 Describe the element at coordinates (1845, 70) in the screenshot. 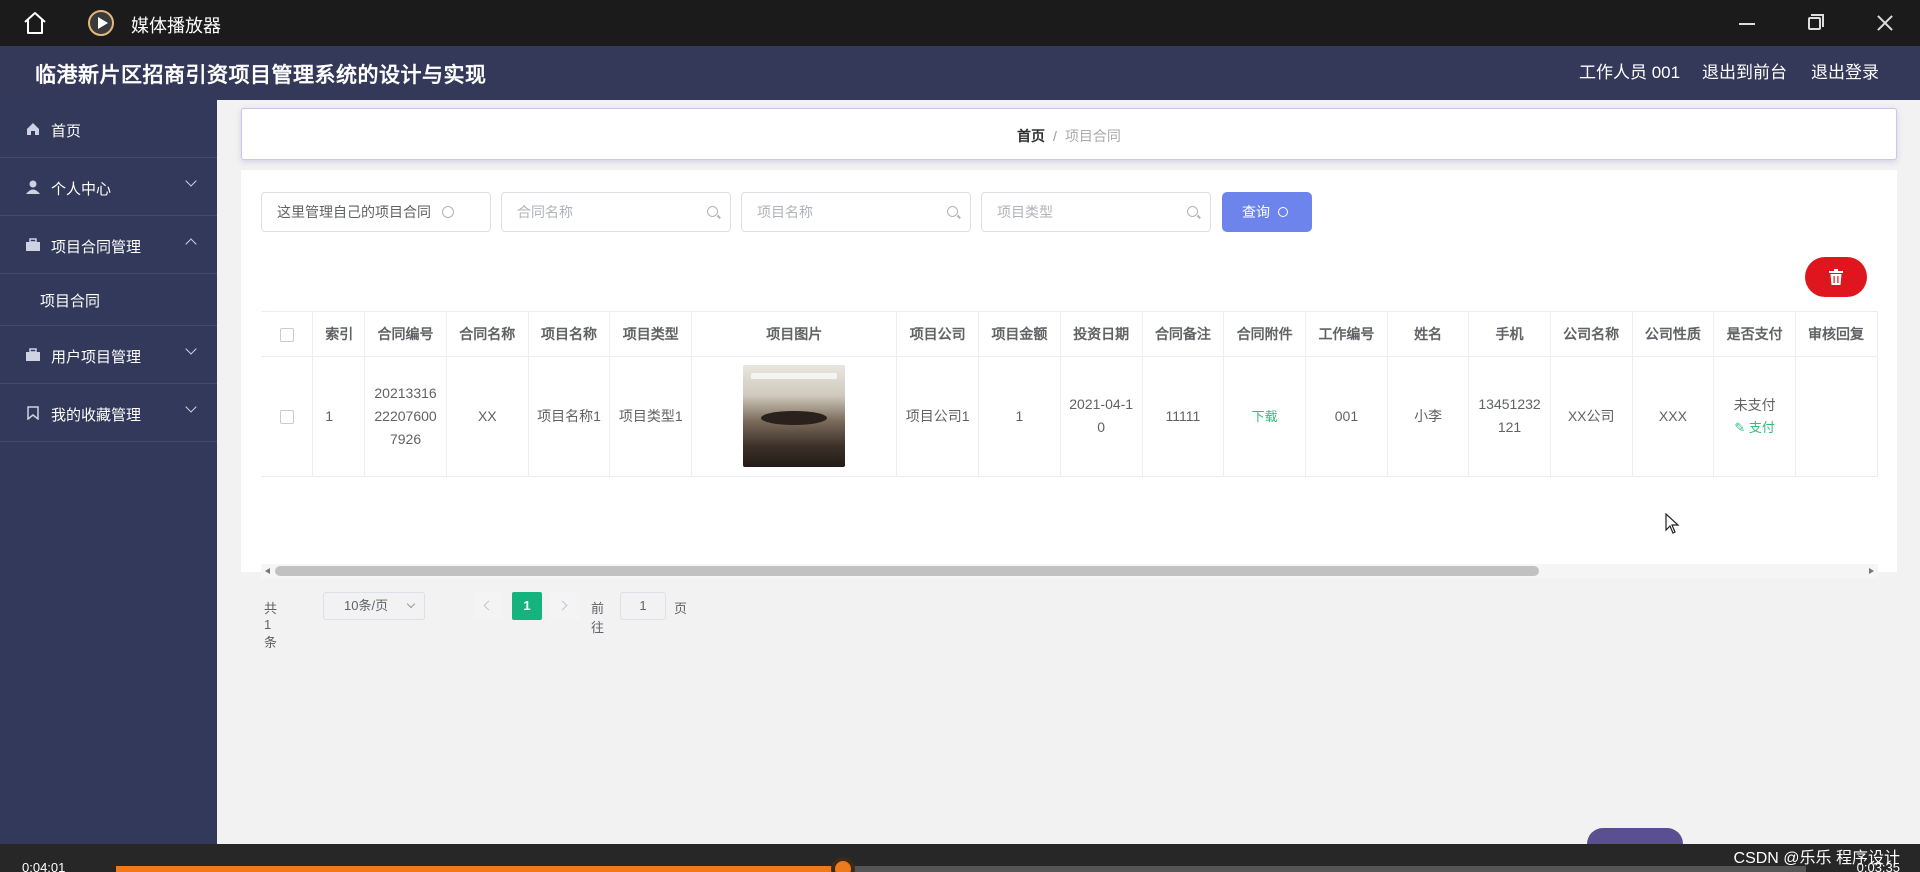

I see `logout-link: 退出登录` at that location.